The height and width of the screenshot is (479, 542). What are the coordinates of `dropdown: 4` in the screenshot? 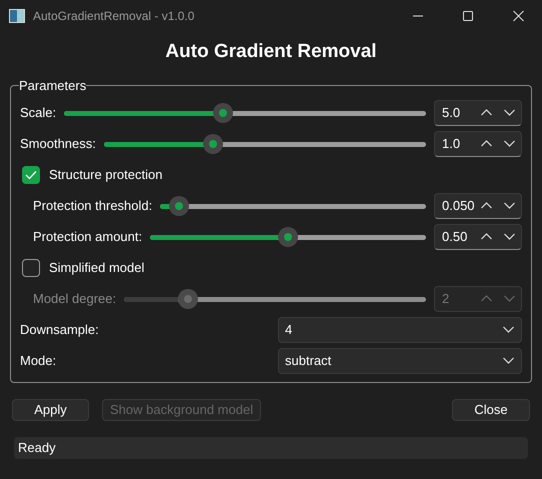 It's located at (400, 329).